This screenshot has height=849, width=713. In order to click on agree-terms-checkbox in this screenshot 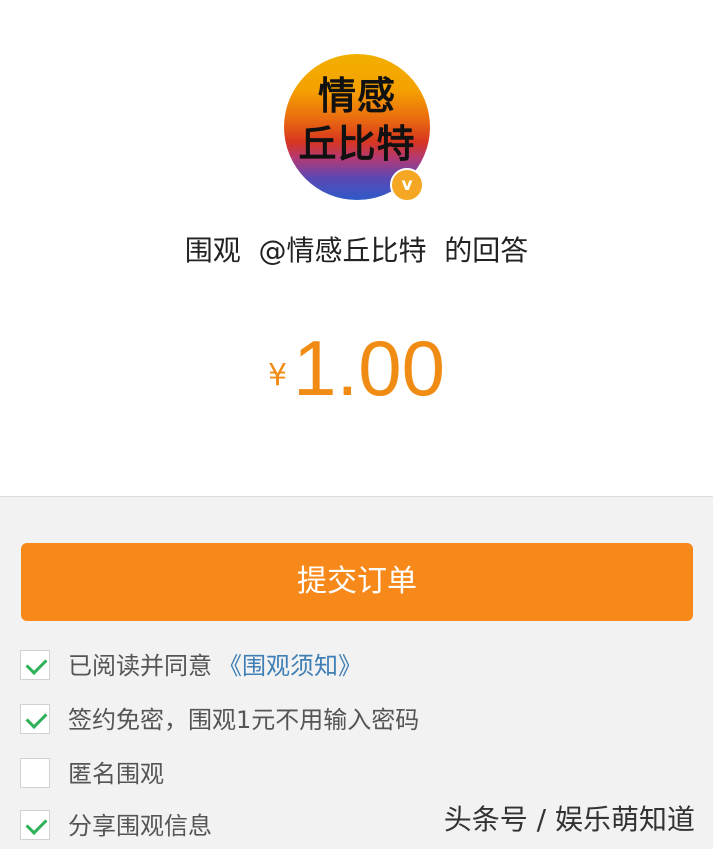, I will do `click(35, 665)`.